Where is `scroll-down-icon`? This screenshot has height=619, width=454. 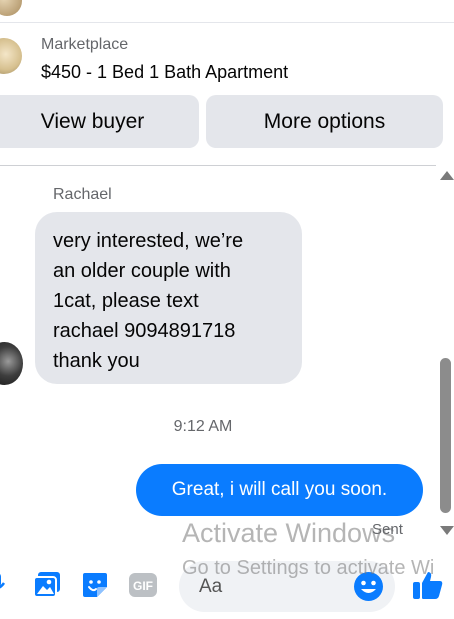
scroll-down-icon is located at coordinates (447, 530).